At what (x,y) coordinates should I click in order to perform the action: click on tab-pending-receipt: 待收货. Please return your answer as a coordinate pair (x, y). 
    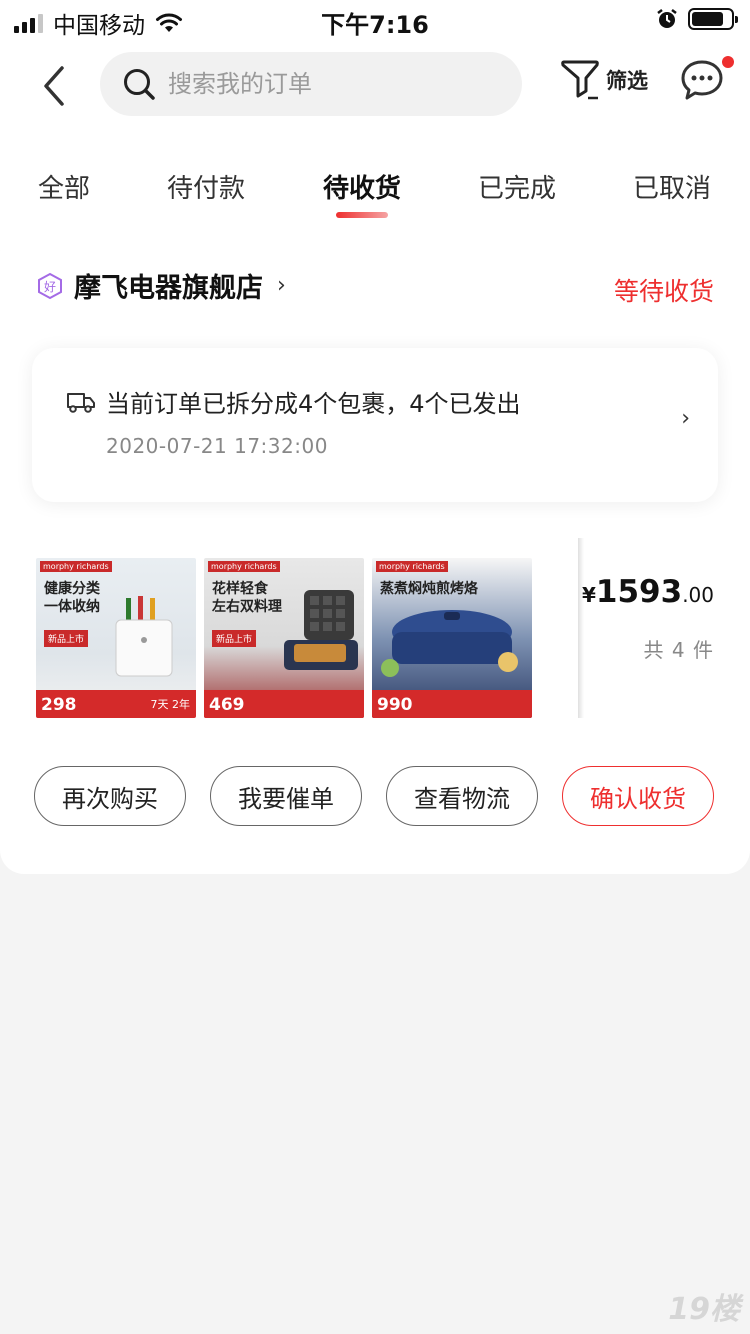
    Looking at the image, I should click on (362, 186).